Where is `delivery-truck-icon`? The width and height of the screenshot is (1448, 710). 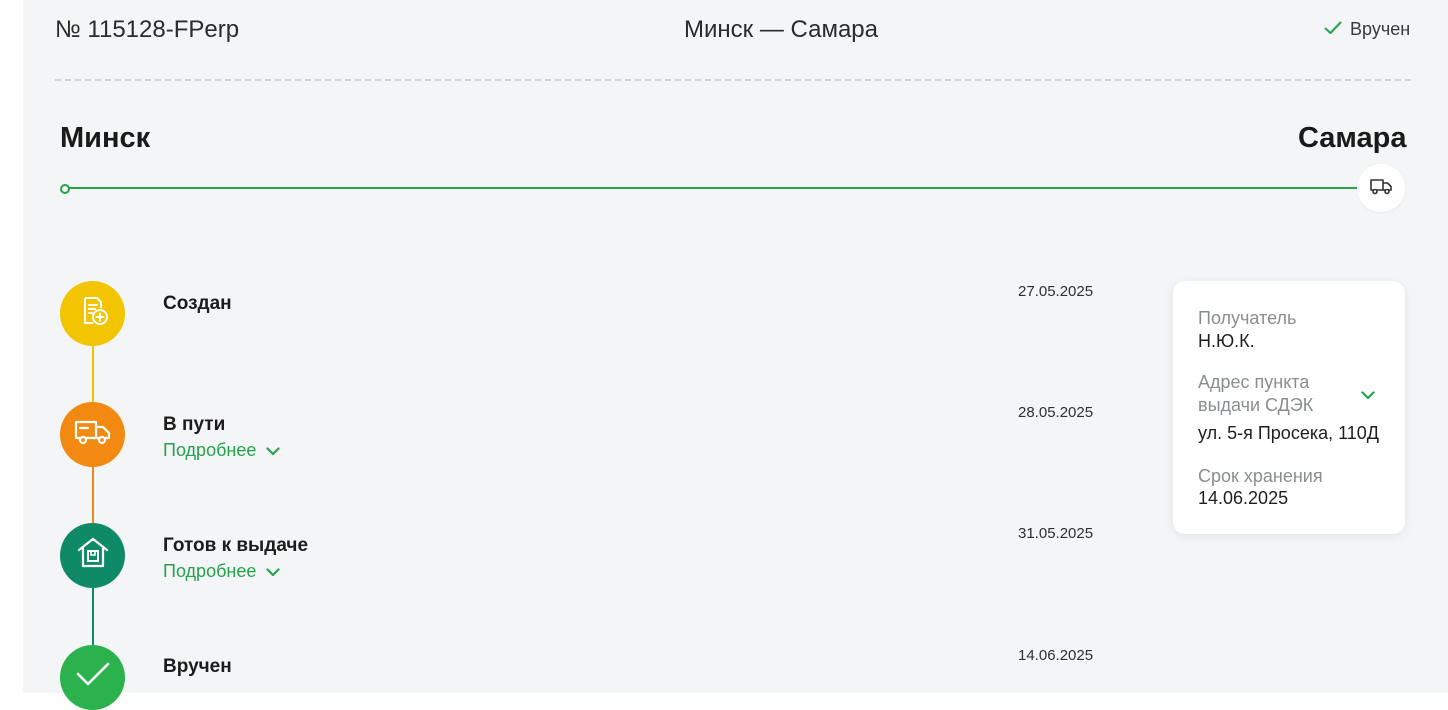 delivery-truck-icon is located at coordinates (93, 434).